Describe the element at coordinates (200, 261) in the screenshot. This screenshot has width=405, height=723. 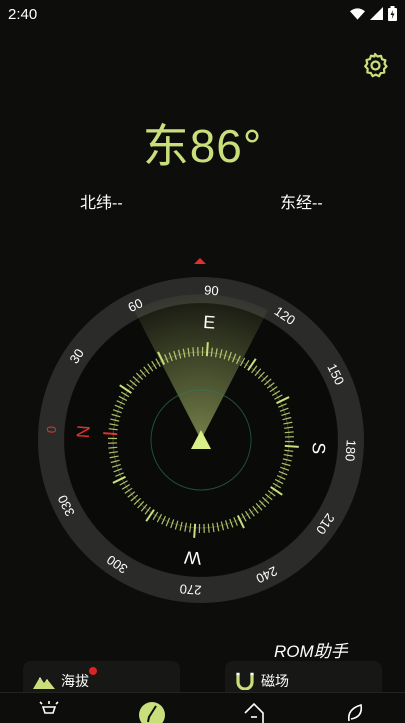
I see `north-marker-icon` at that location.